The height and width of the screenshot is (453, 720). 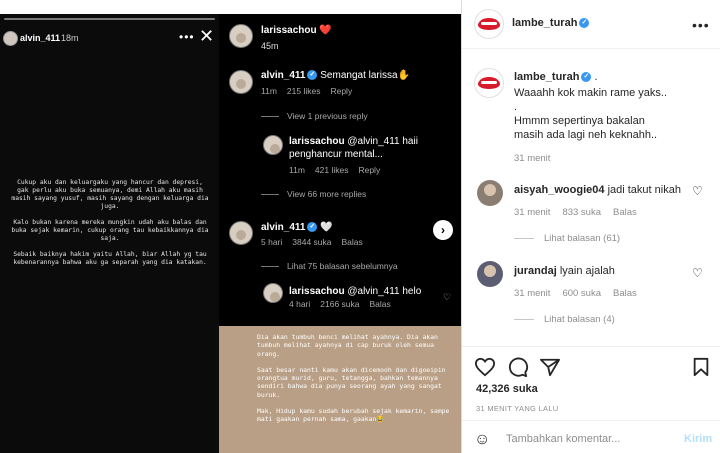 What do you see at coordinates (335, 170) in the screenshot?
I see `comment-2-meta: 11m 421 likes Reply` at bounding box center [335, 170].